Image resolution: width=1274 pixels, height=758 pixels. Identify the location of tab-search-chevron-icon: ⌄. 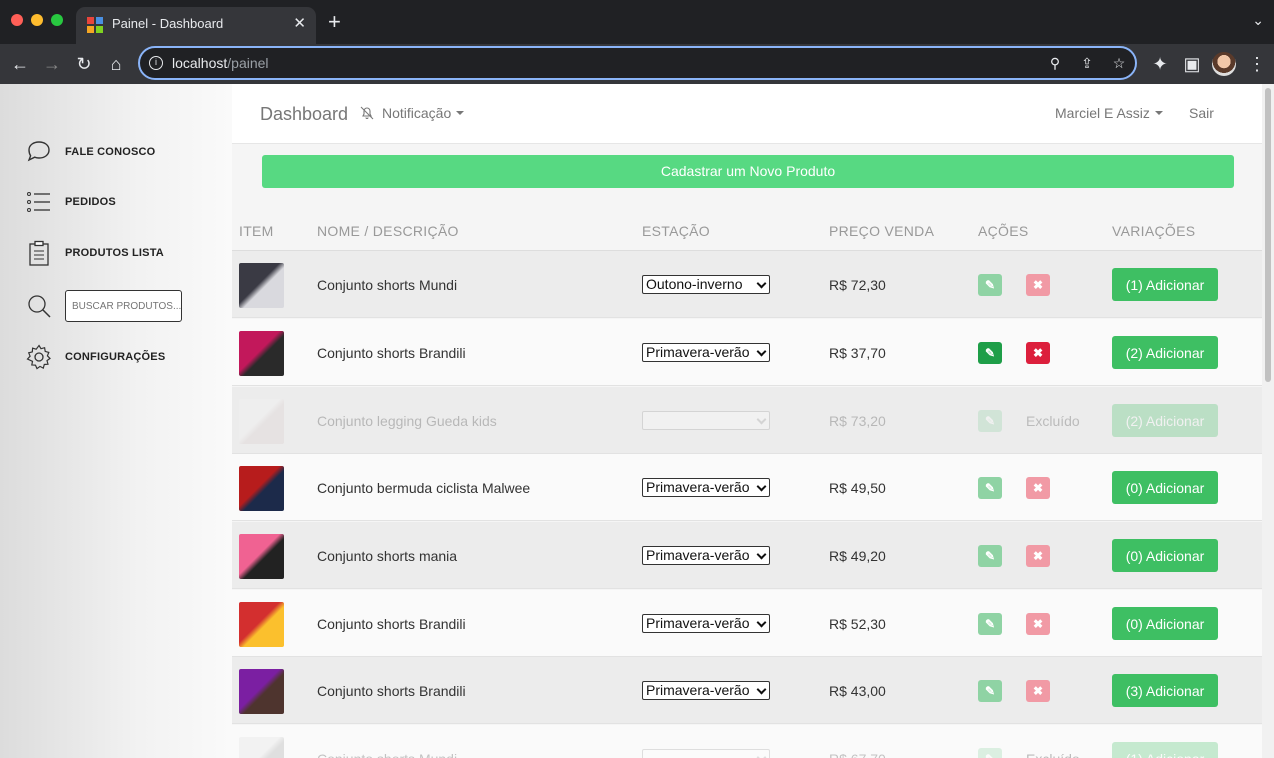
(1258, 20).